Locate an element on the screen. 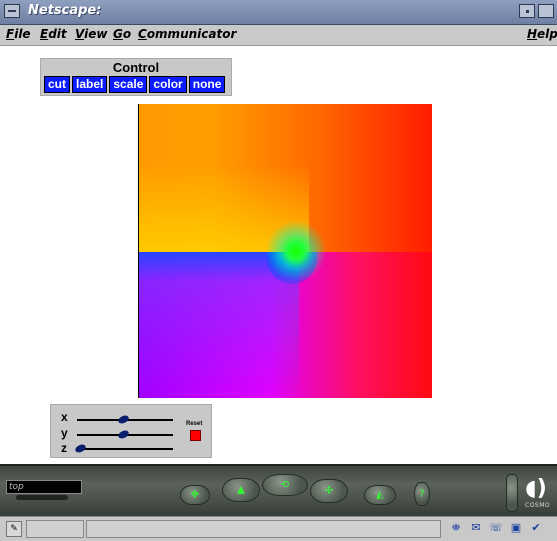 This screenshot has width=557, height=541. cosmo-logo-icon: ◖) is located at coordinates (536, 488).